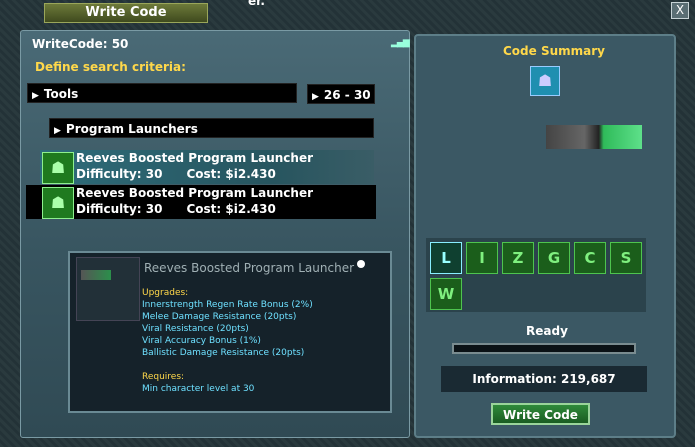  Describe the element at coordinates (361, 264) in the screenshot. I see `status-dot-icon` at that location.